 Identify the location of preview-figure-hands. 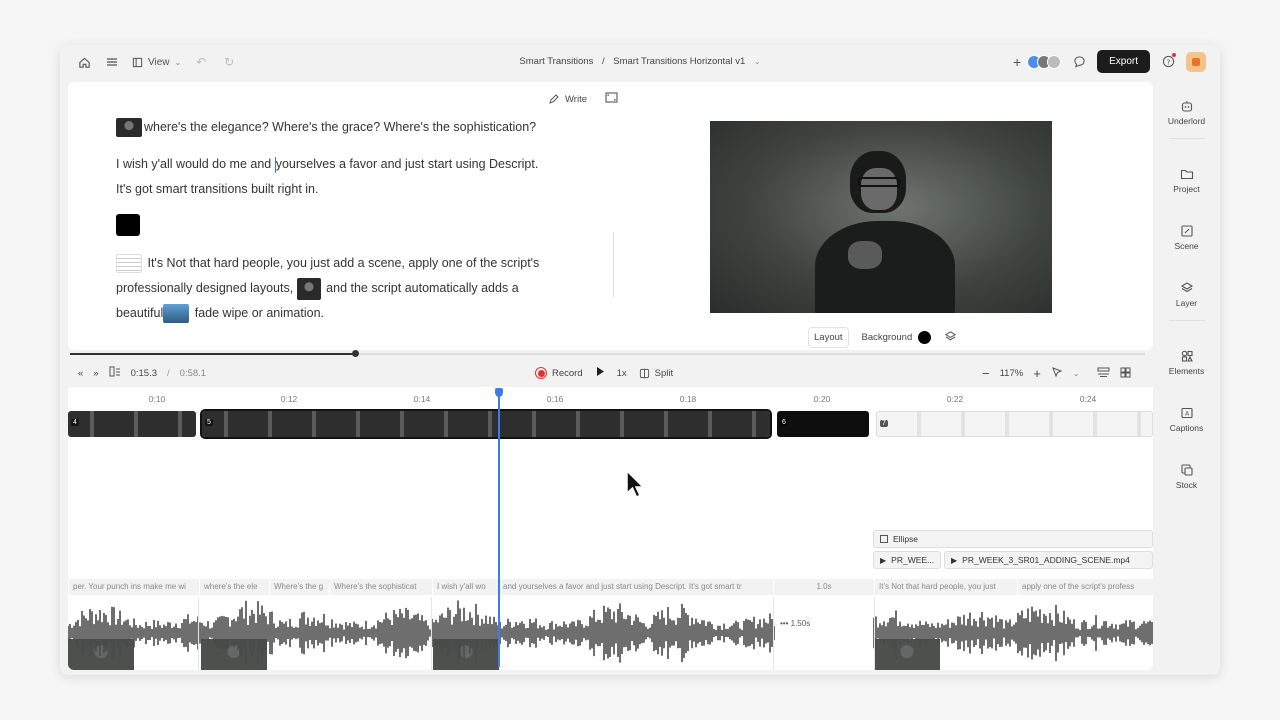
(865, 255).